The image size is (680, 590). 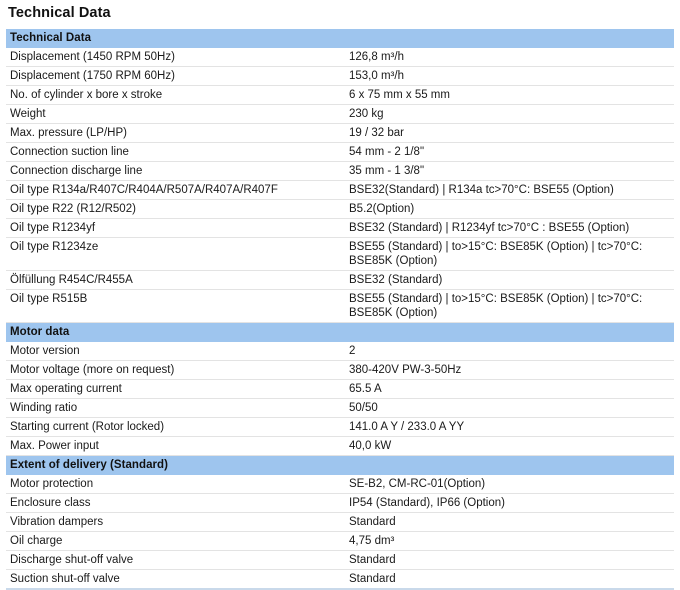 I want to click on table-row: Vibration dampers Standard, so click(x=340, y=522).